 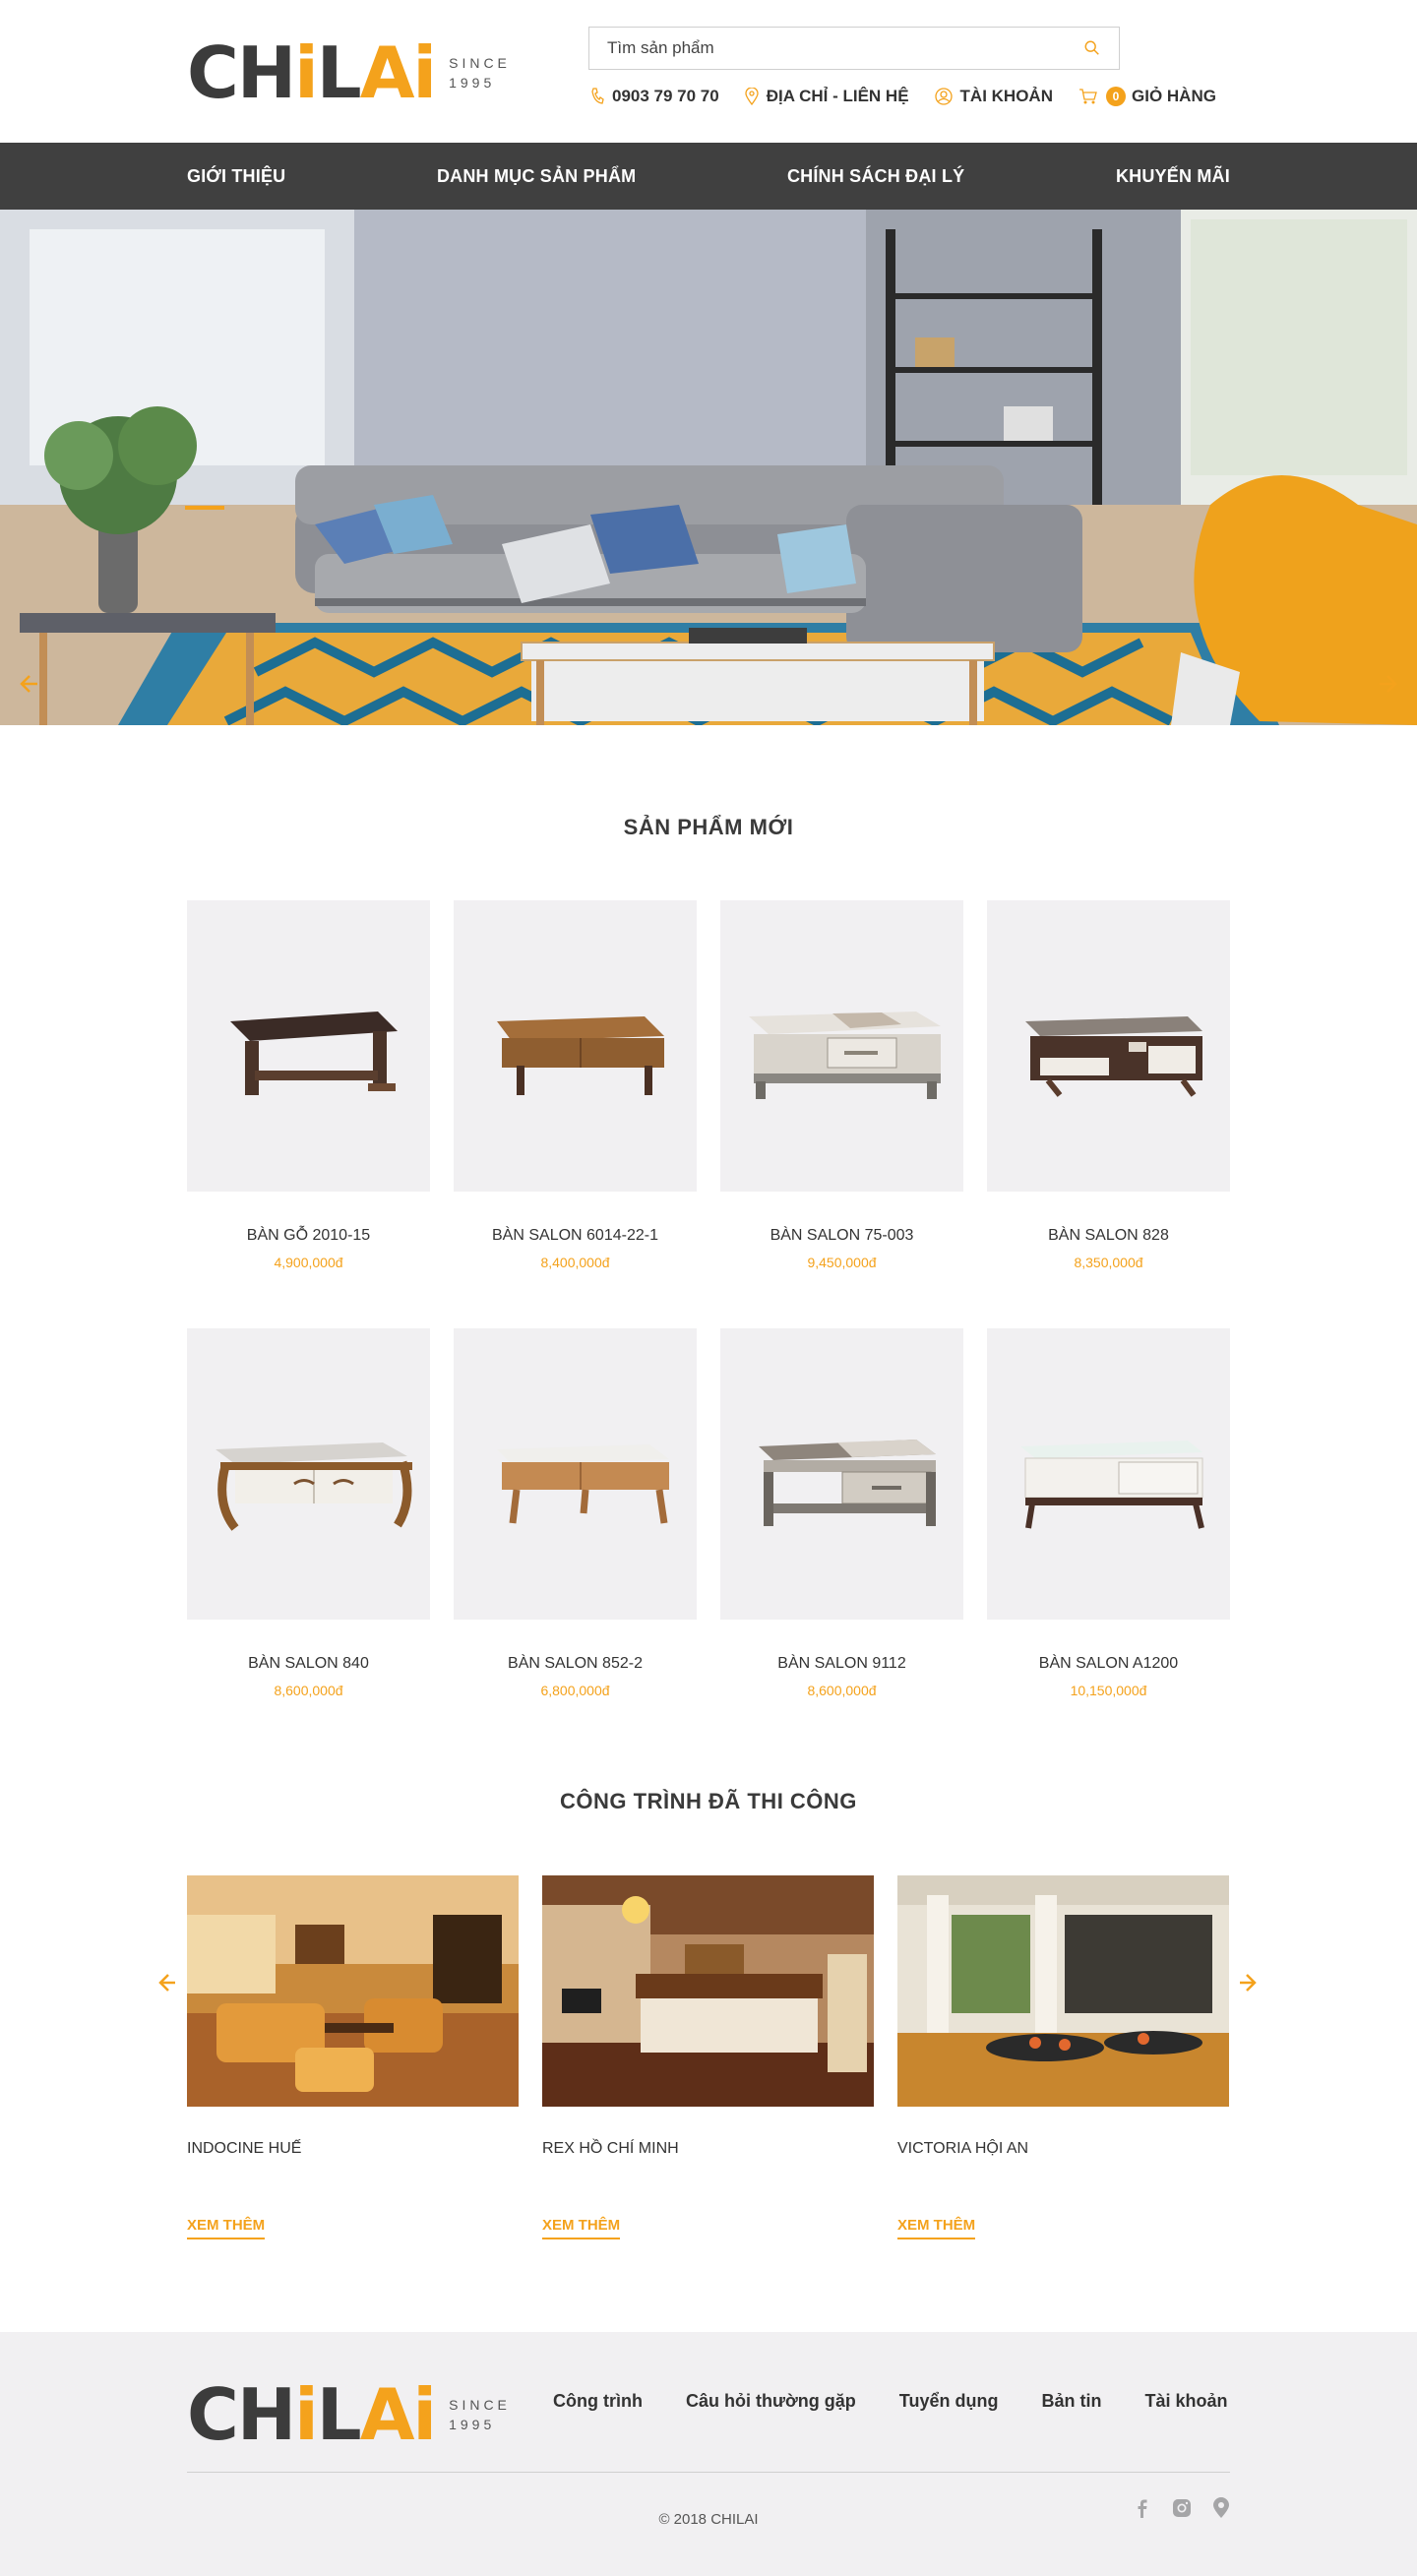 I want to click on product-card: BÀN SALON A1200 10,150,000đ, so click(x=1108, y=1542).